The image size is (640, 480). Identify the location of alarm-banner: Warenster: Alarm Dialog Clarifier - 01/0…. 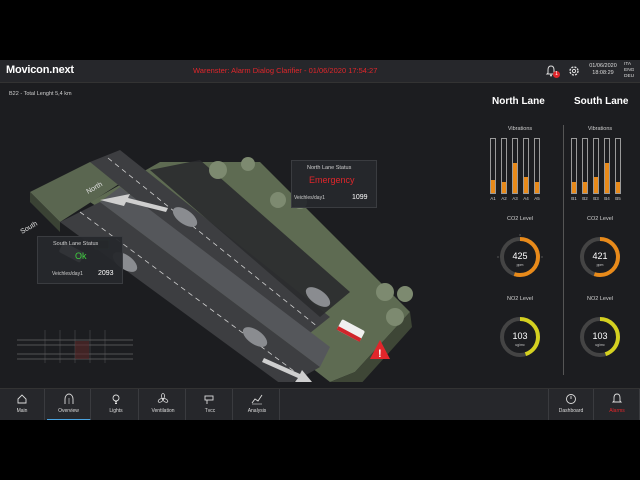
(285, 70).